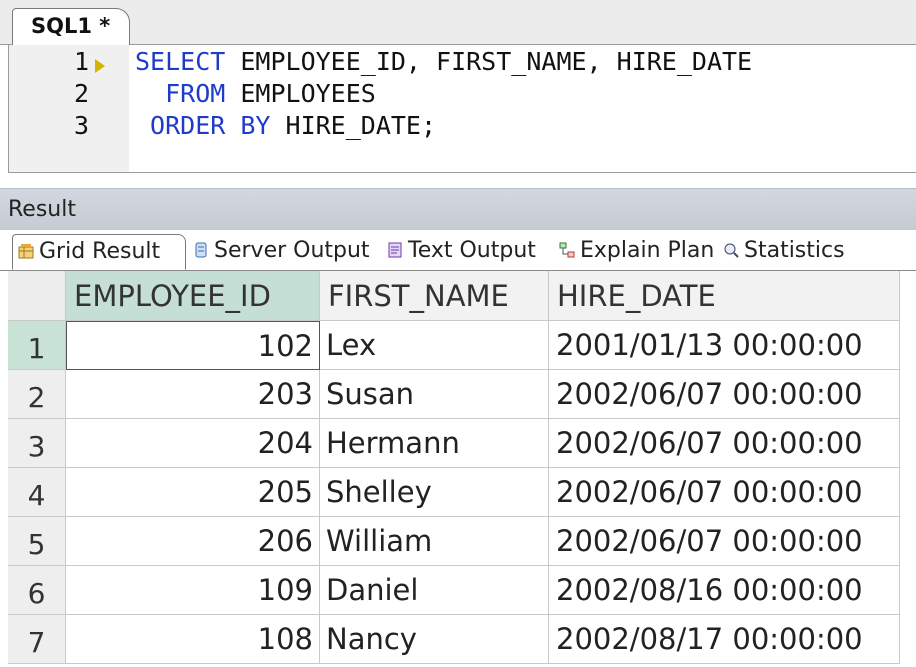 Image resolution: width=916 pixels, height=667 pixels. Describe the element at coordinates (434, 541) in the screenshot. I see `cell-first-name: William` at that location.